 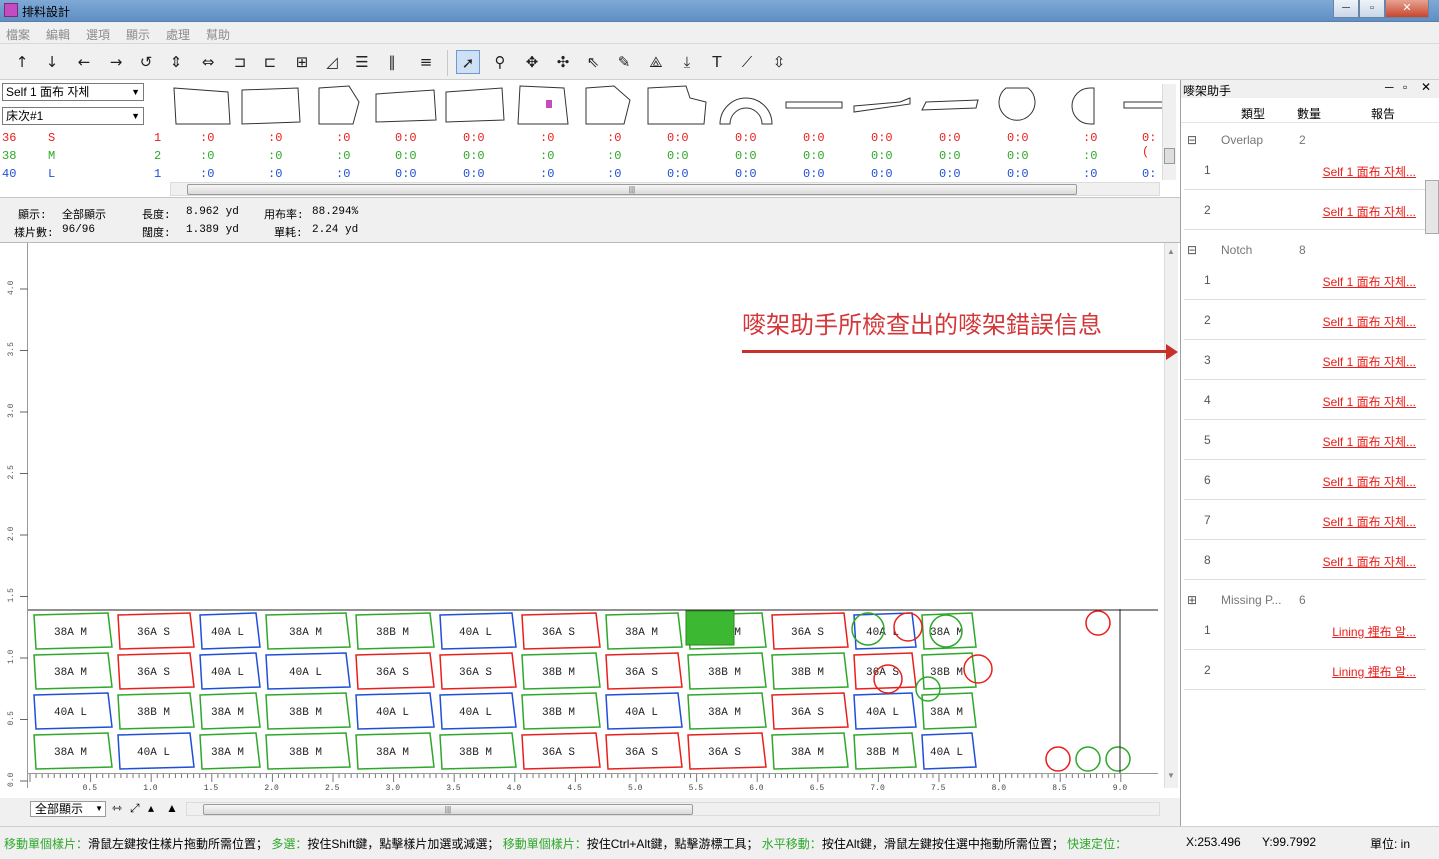 What do you see at coordinates (58, 34) in the screenshot?
I see `menu-edit: 編輯` at bounding box center [58, 34].